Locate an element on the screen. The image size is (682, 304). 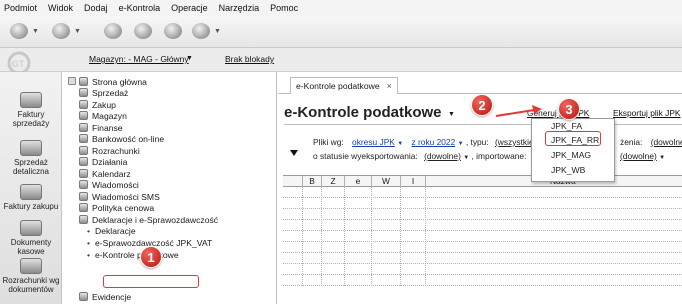
column-e: e is located at coordinates (357, 181).